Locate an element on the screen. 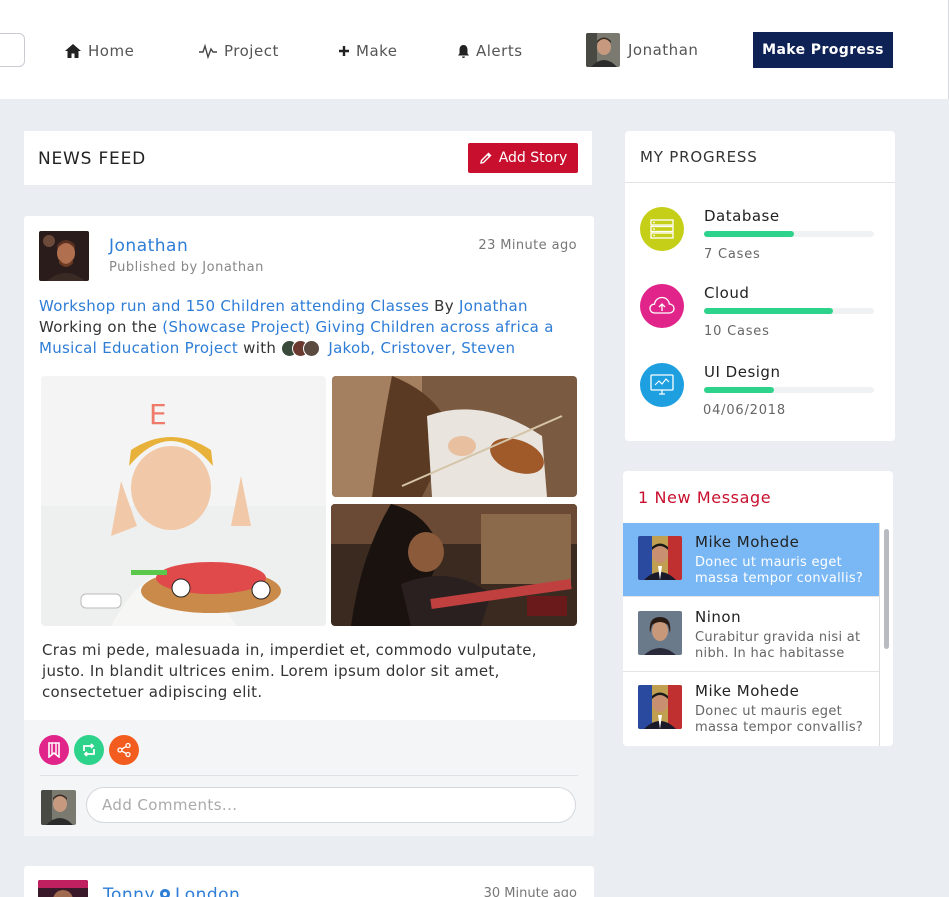 This screenshot has width=949, height=897. nav-home-label: Home is located at coordinates (111, 51).